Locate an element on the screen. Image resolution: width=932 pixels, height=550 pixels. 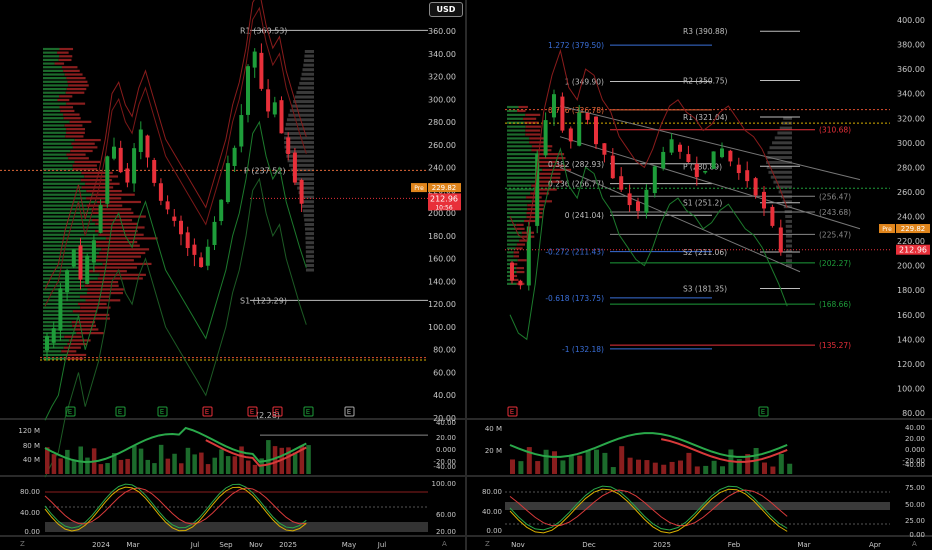
right-price-tick: 160.00 is located at coordinates (911, 315).